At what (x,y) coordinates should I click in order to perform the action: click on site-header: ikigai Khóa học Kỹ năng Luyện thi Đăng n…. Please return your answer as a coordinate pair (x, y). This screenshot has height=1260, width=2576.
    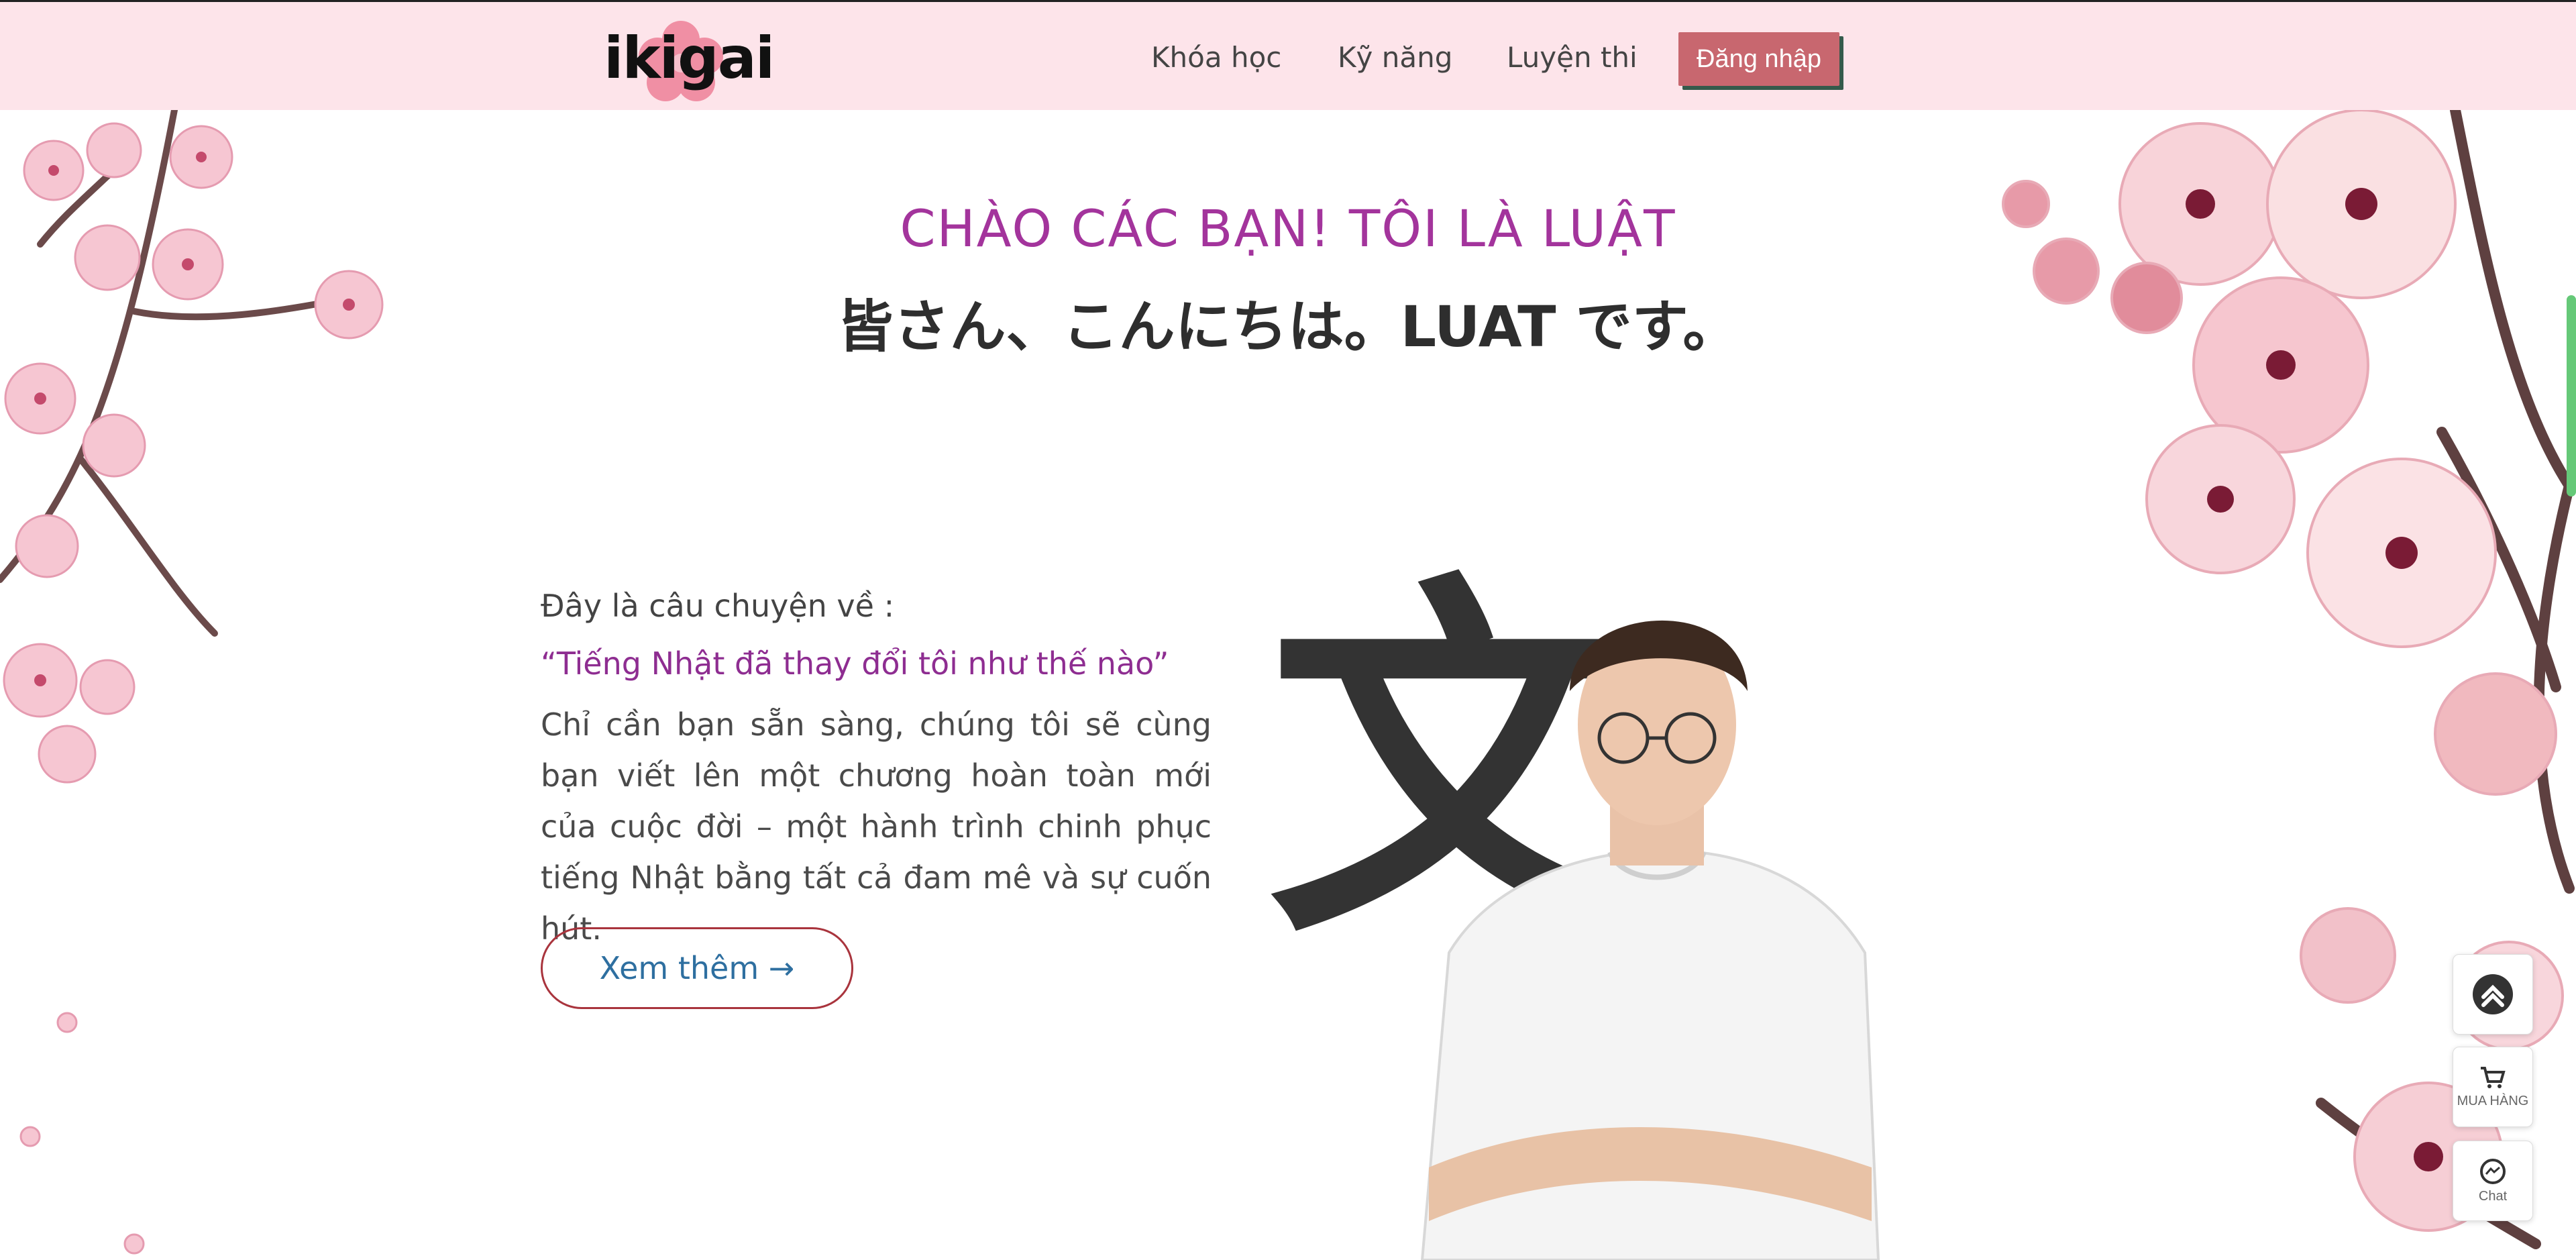
    Looking at the image, I should click on (1288, 55).